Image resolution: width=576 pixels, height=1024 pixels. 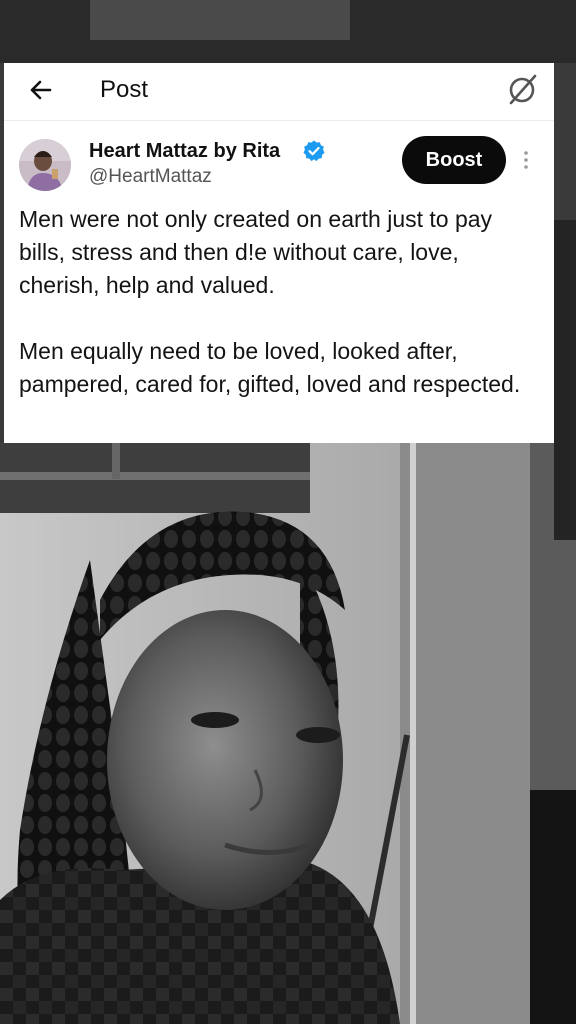 What do you see at coordinates (124, 89) in the screenshot?
I see `page-title: Post` at bounding box center [124, 89].